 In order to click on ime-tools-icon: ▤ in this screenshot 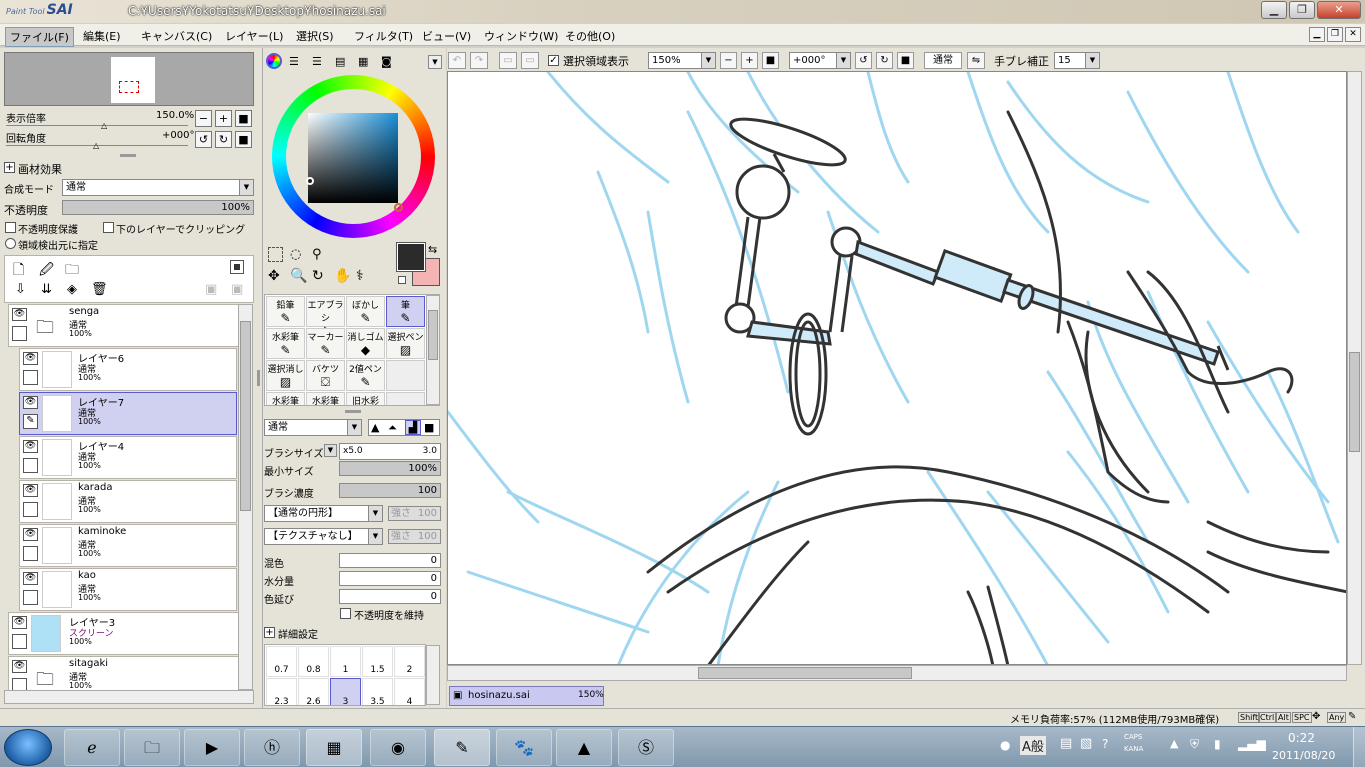, I will do `click(1066, 743)`.